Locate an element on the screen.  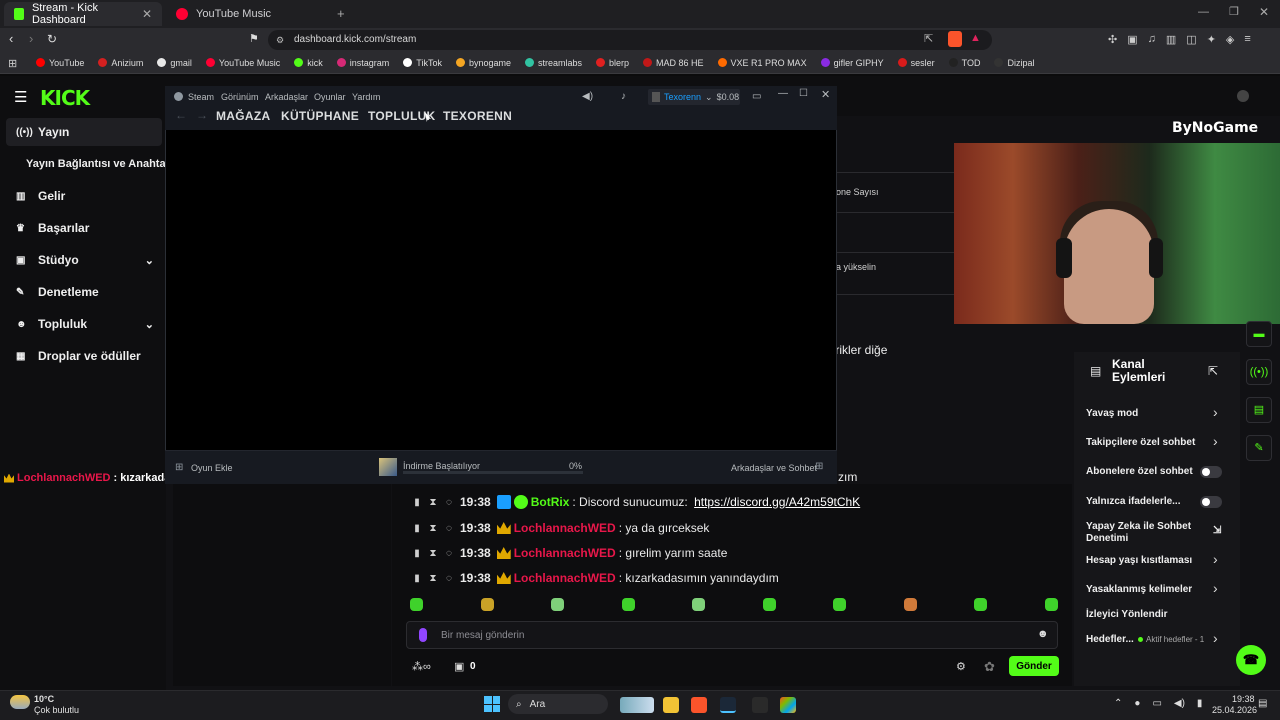
discord-link: https://discord.gg/A42m59tChK is located at coordinates (777, 502).